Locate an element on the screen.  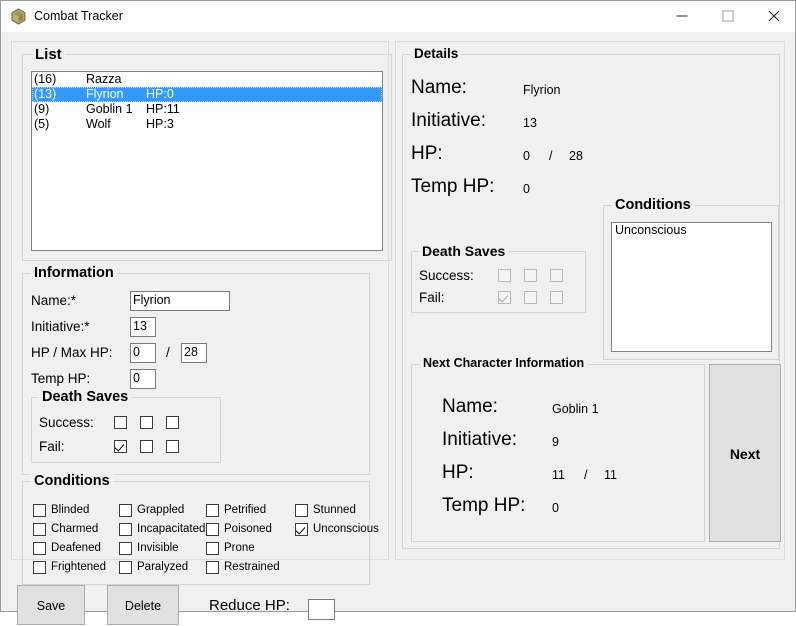
list-item-name: Goblin 1 is located at coordinates (109, 109).